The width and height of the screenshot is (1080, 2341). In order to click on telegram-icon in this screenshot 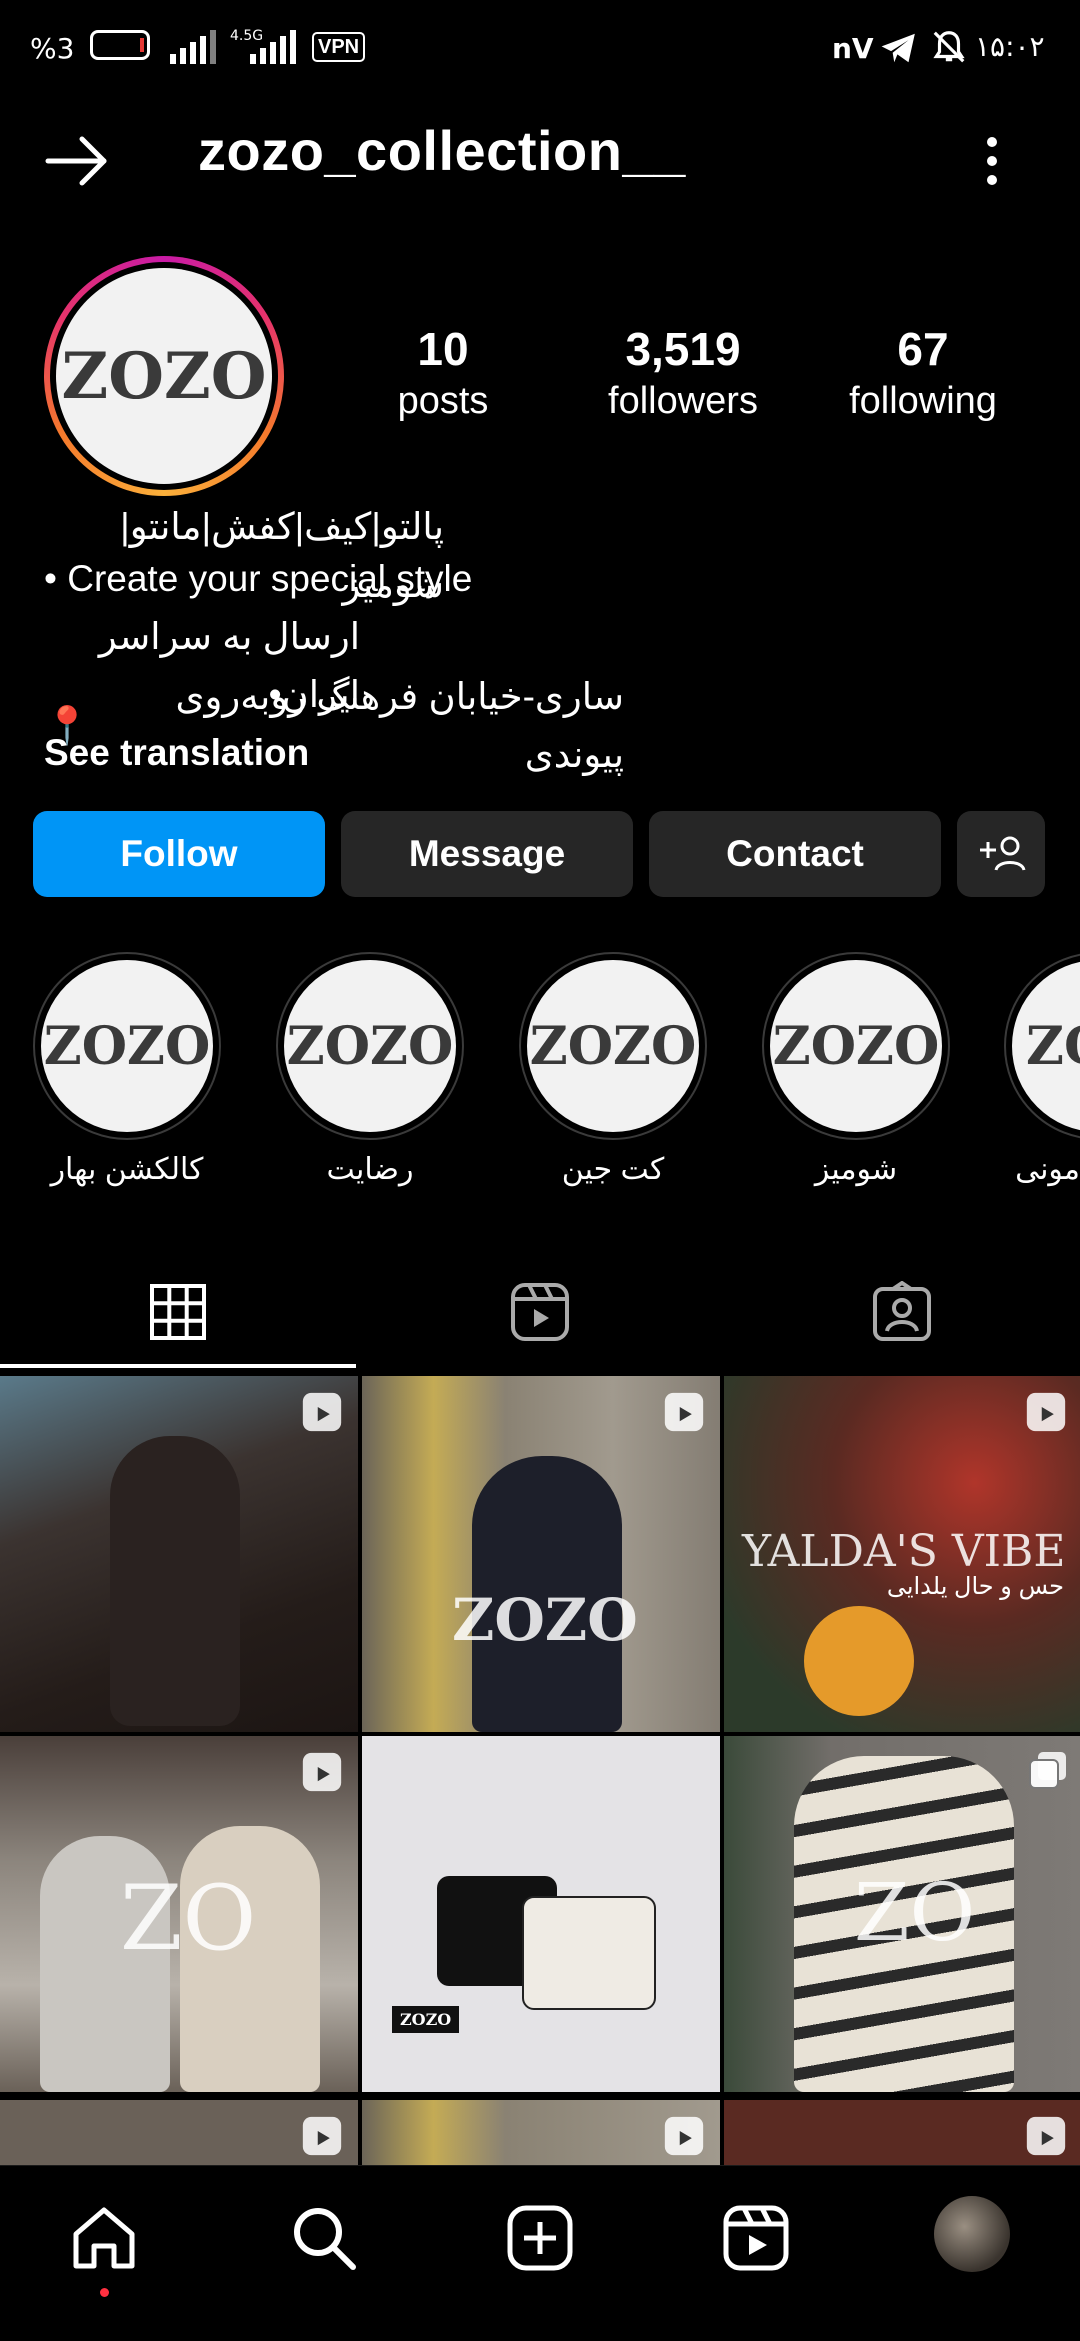, I will do `click(898, 48)`.